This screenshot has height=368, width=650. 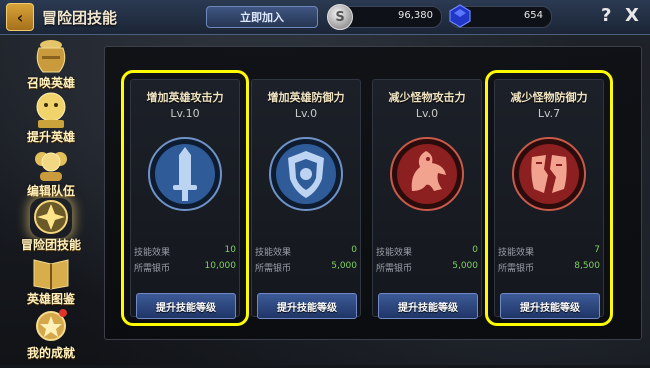 I want to click on sidebar-item-codex: 英雄图鉴, so click(x=51, y=283).